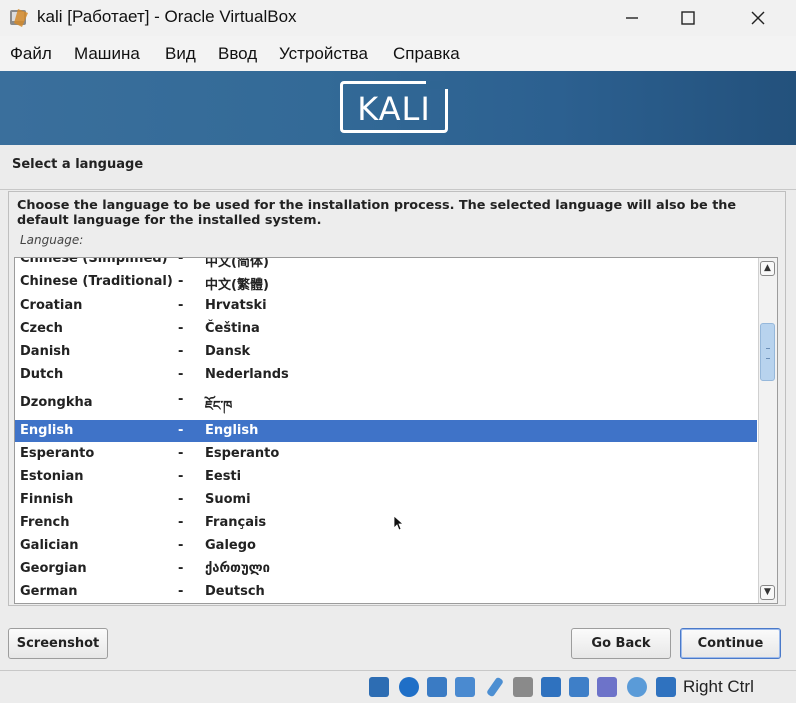  Describe the element at coordinates (426, 54) in the screenshot. I see `menu-help: Справка` at that location.